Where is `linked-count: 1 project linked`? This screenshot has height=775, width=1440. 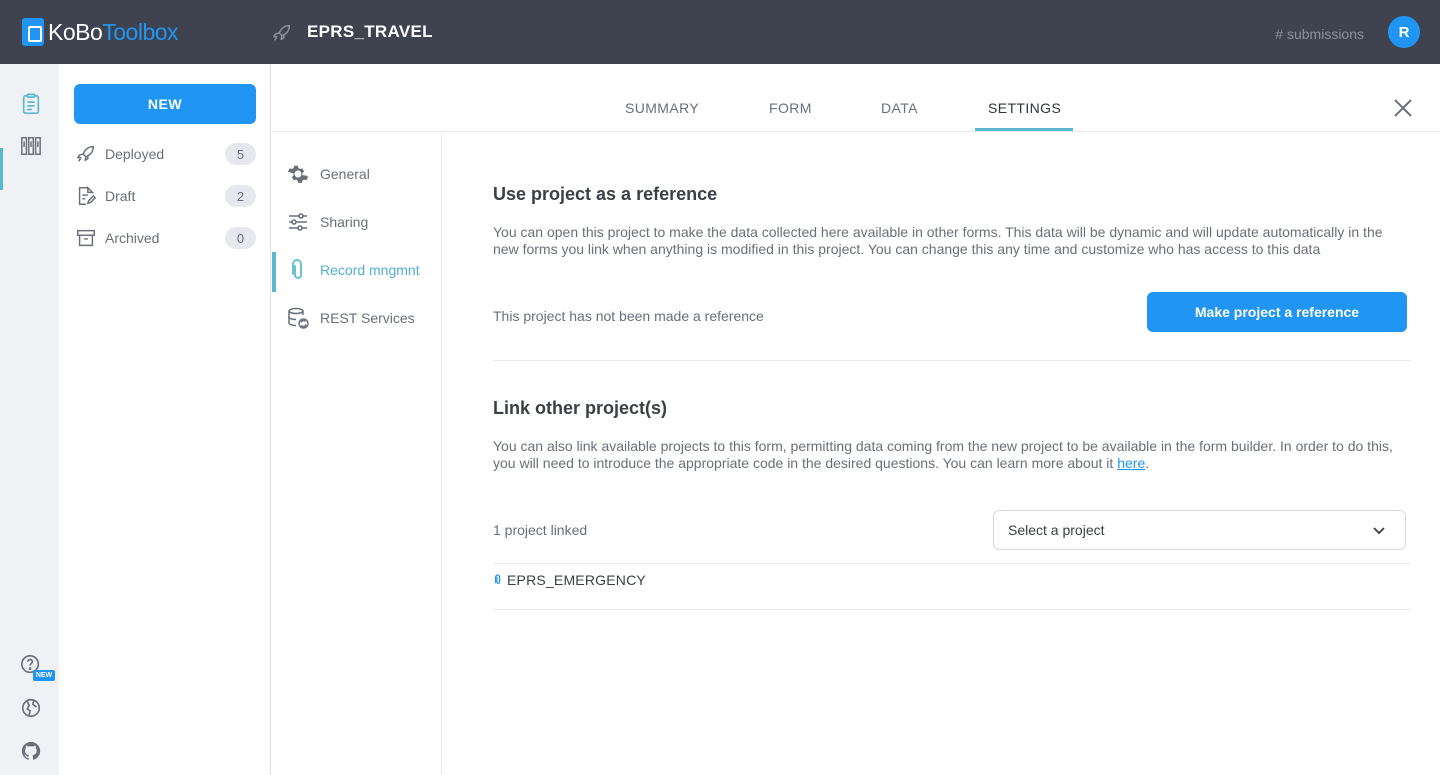 linked-count: 1 project linked is located at coordinates (540, 530).